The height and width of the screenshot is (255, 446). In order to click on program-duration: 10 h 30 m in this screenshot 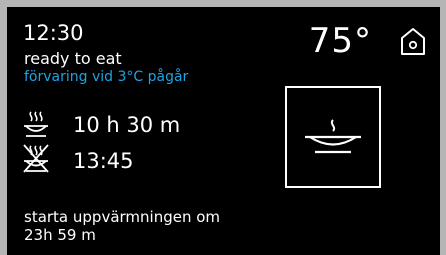, I will do `click(127, 125)`.